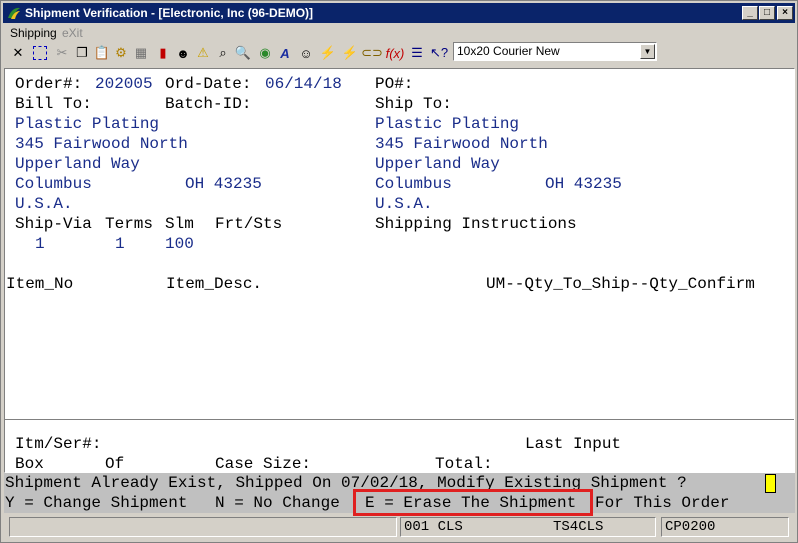 The width and height of the screenshot is (798, 543). What do you see at coordinates (372, 53) in the screenshot?
I see `link-icon: ⊂⊃` at bounding box center [372, 53].